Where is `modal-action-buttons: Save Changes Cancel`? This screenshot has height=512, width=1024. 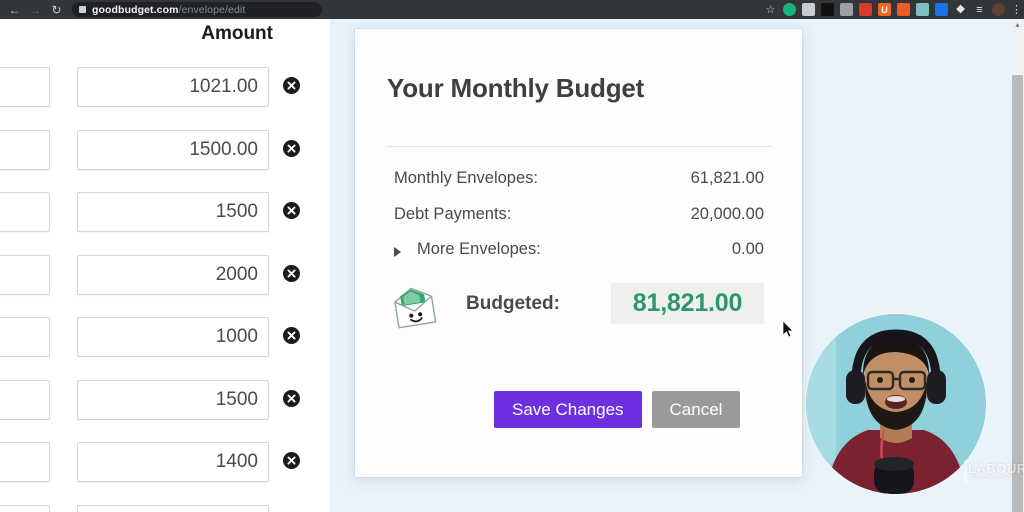
modal-action-buttons: Save Changes Cancel is located at coordinates (617, 409).